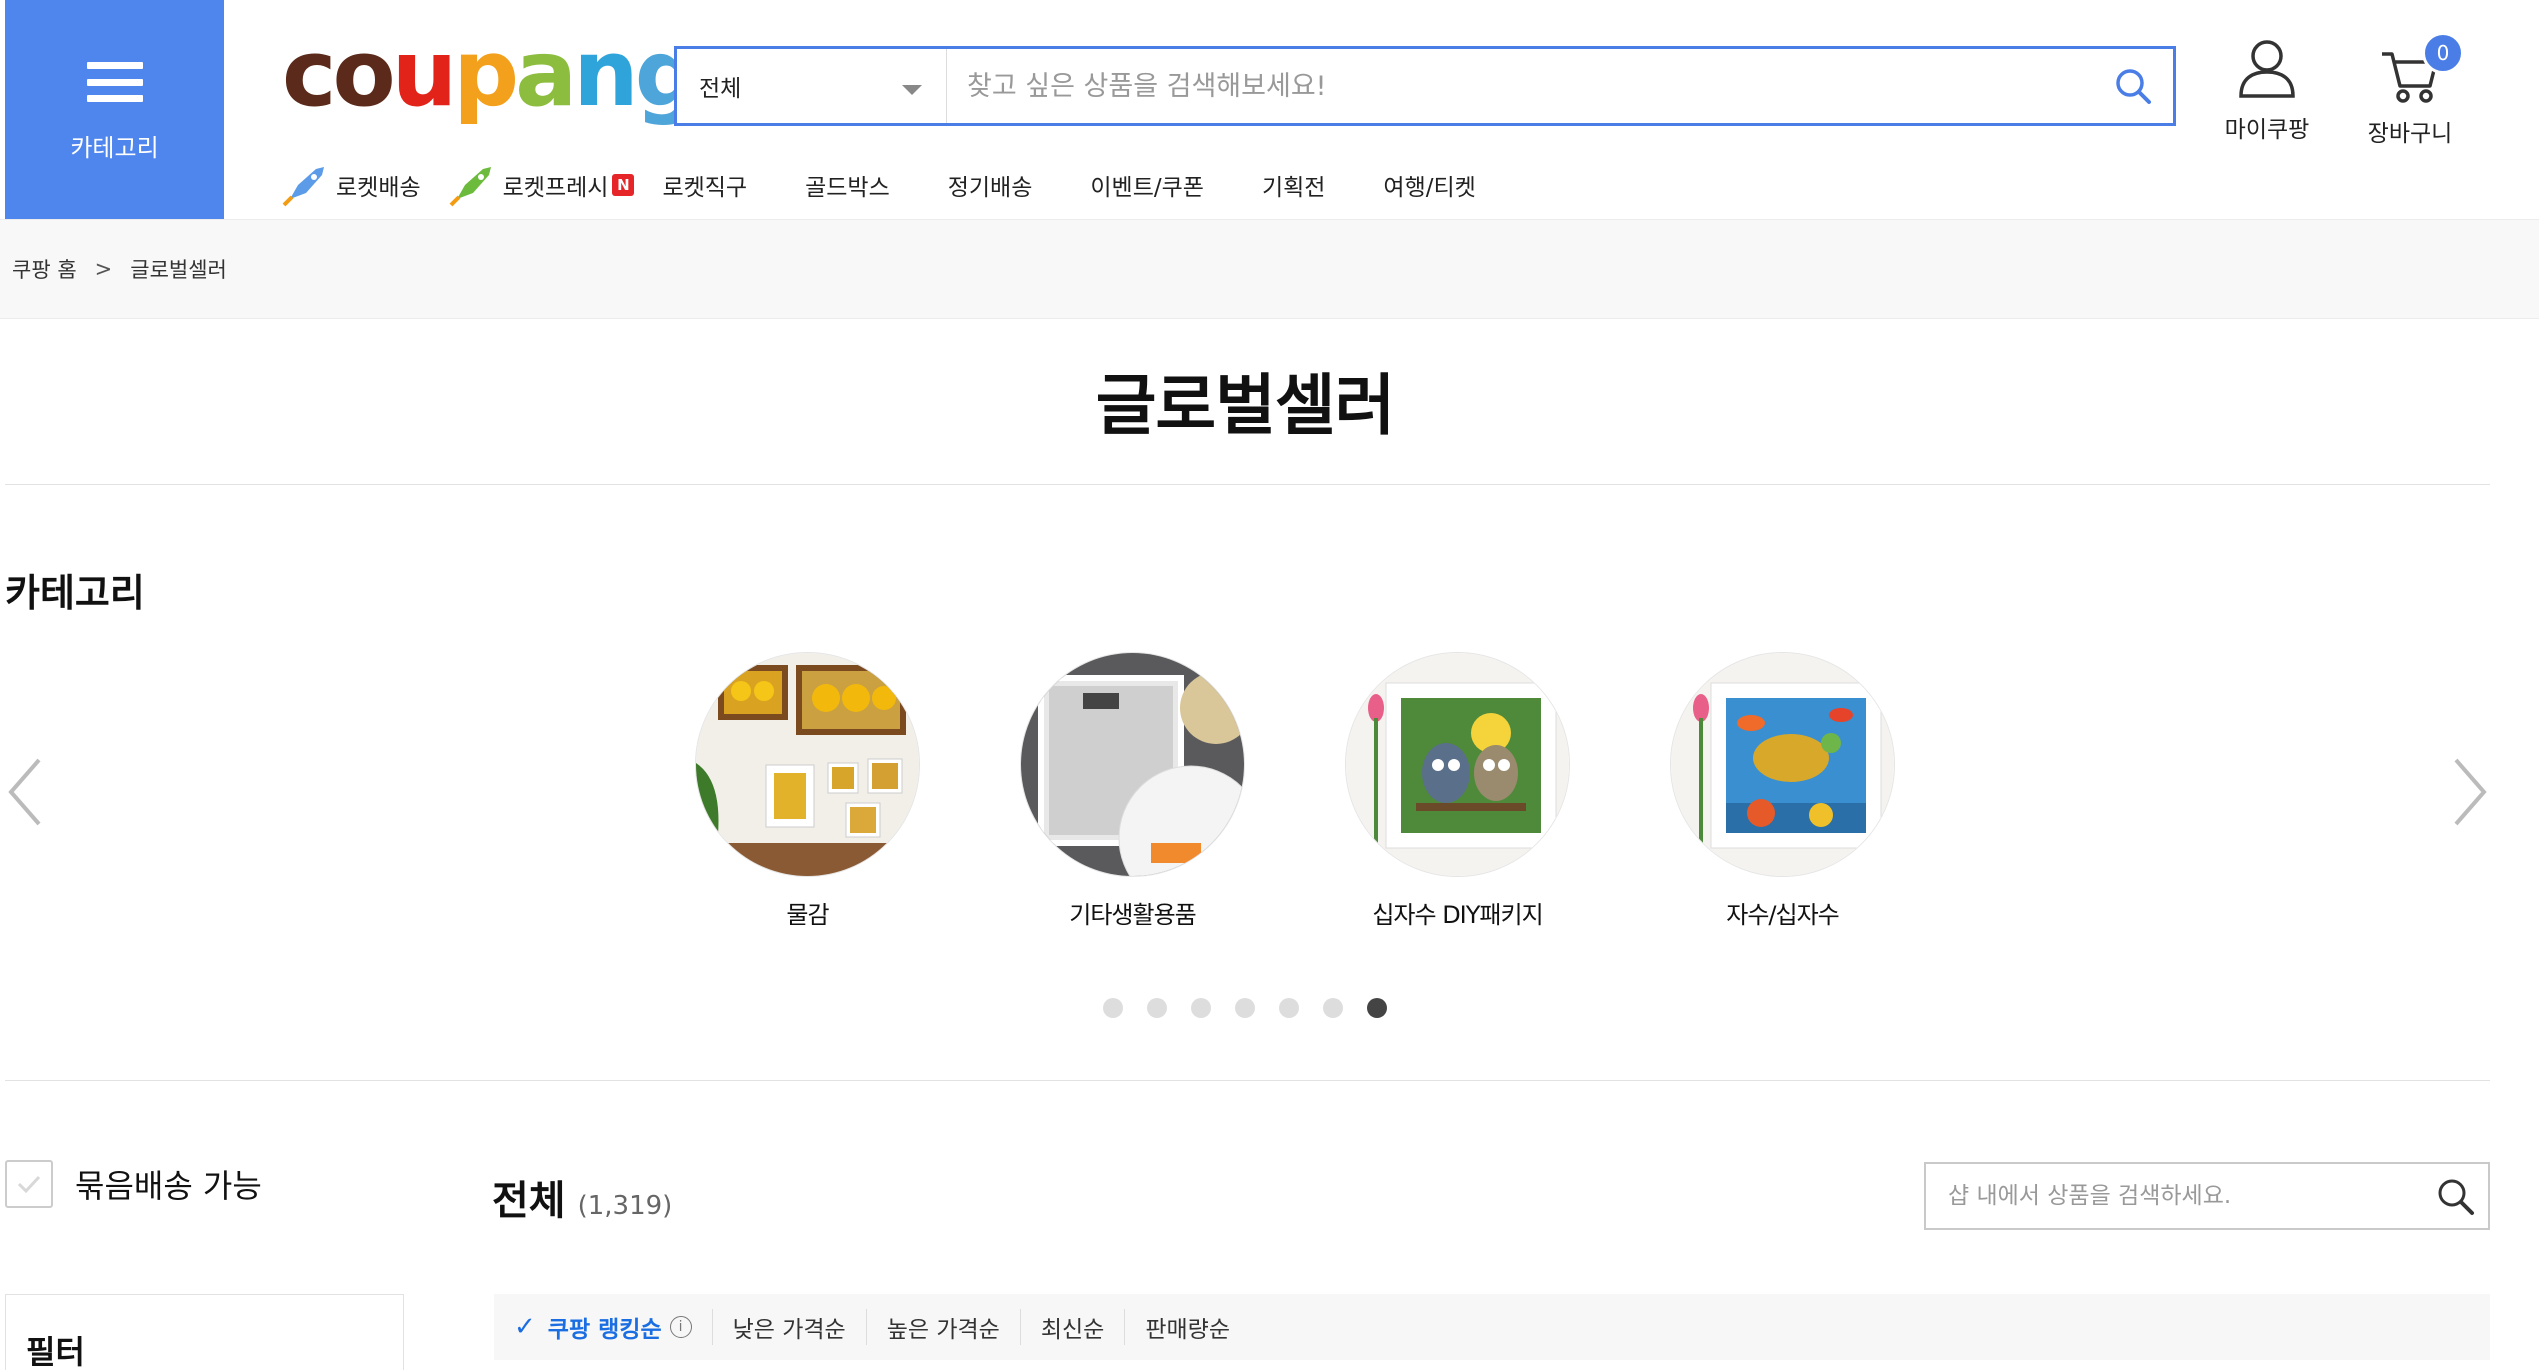 The image size is (2539, 1370). Describe the element at coordinates (1457, 915) in the screenshot. I see `category-name: 십자수 DIY패키지` at that location.